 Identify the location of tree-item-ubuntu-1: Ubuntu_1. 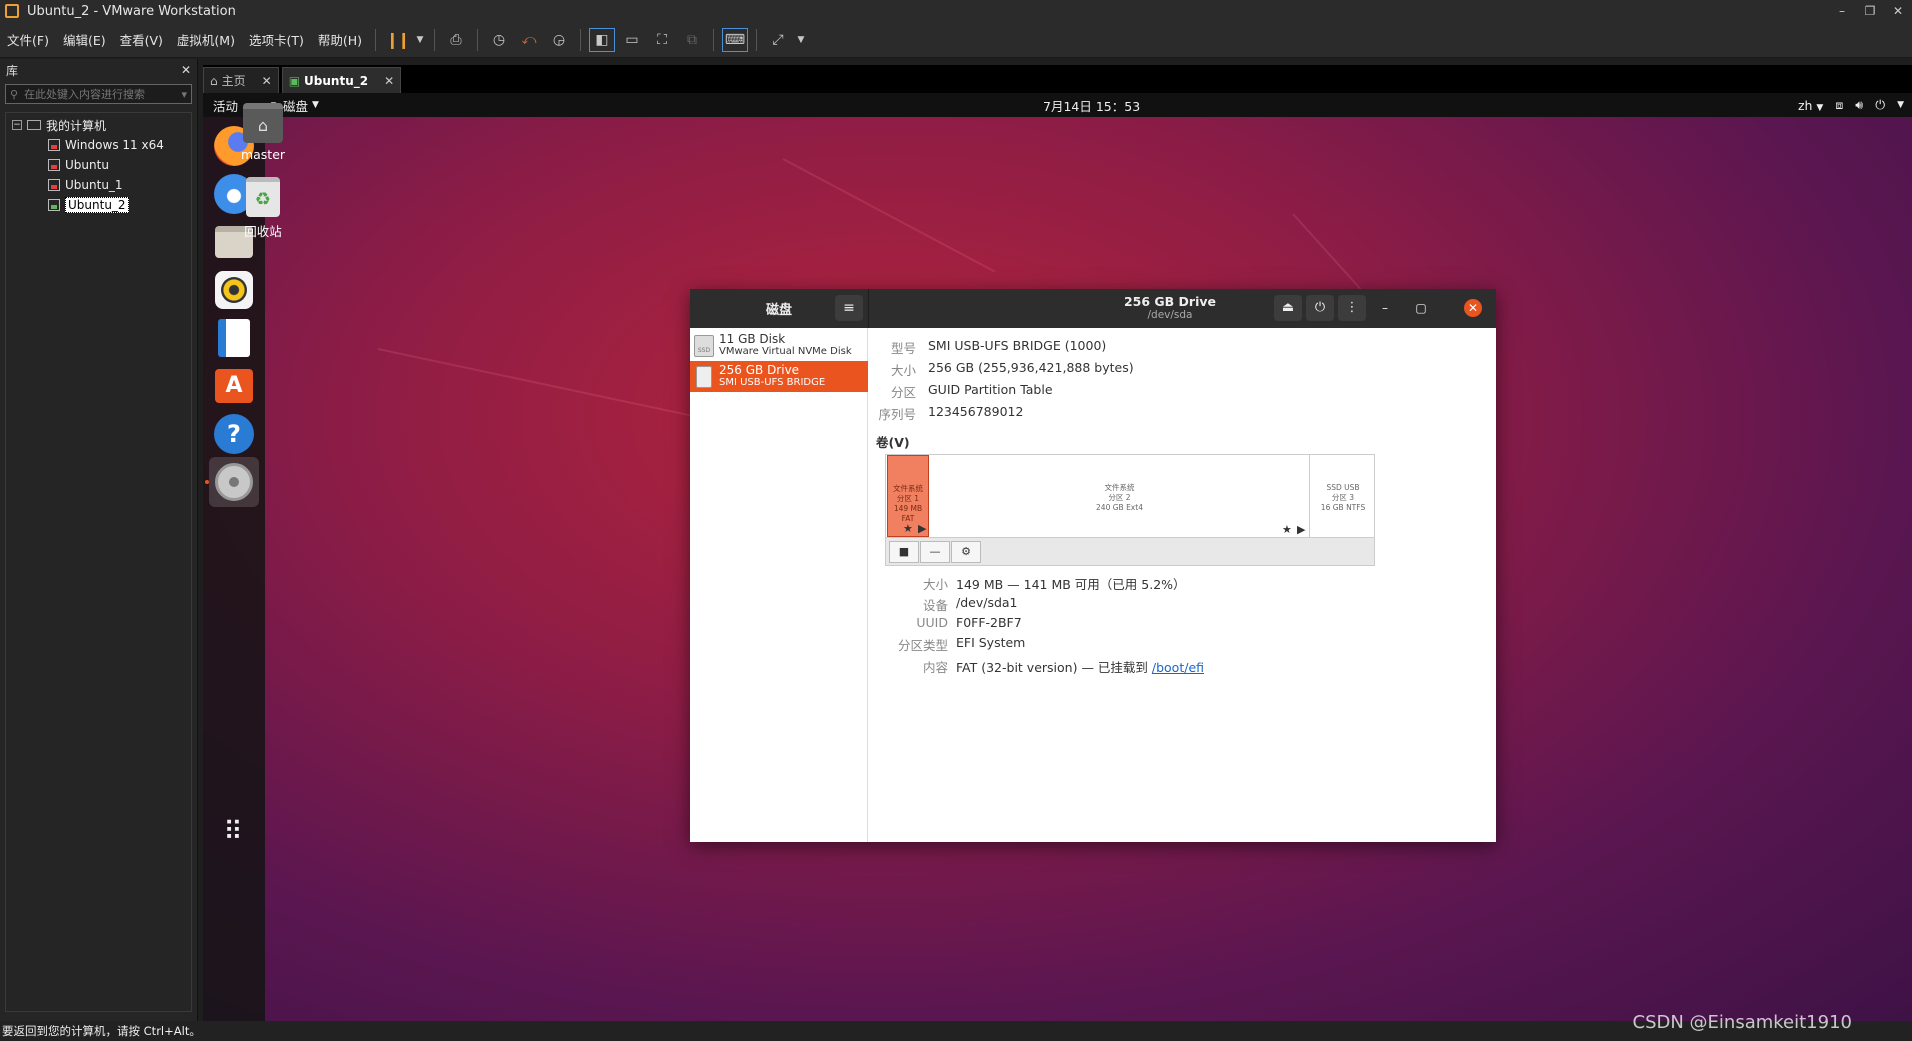
(98, 185).